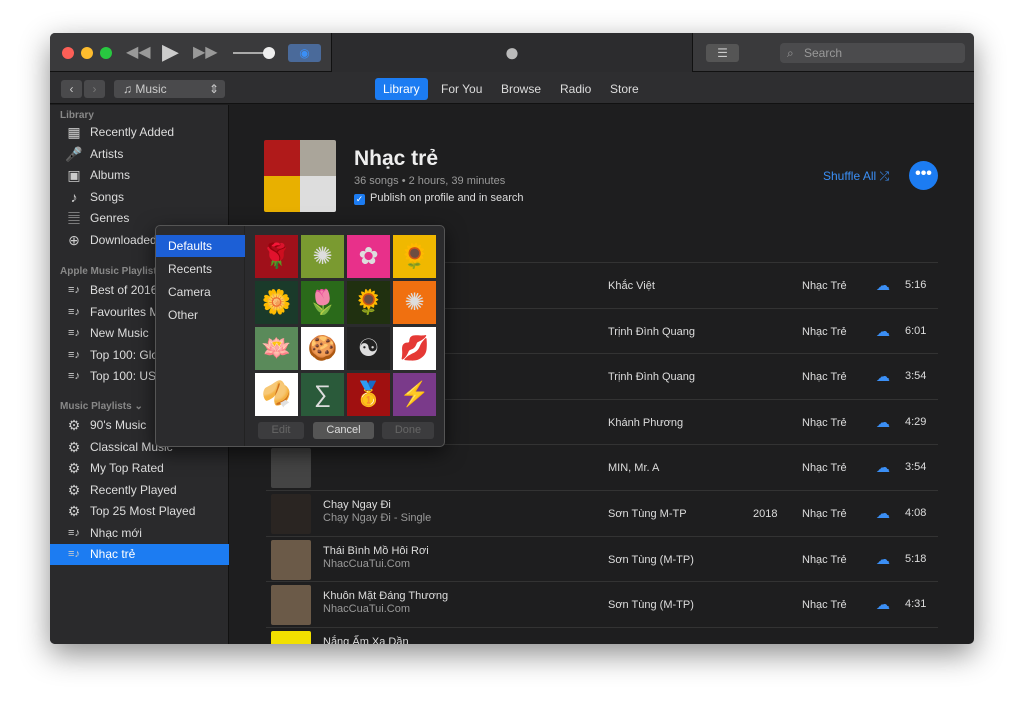 Image resolution: width=1024 pixels, height=711 pixels. What do you see at coordinates (77, 115) in the screenshot?
I see `library-header: Library` at bounding box center [77, 115].